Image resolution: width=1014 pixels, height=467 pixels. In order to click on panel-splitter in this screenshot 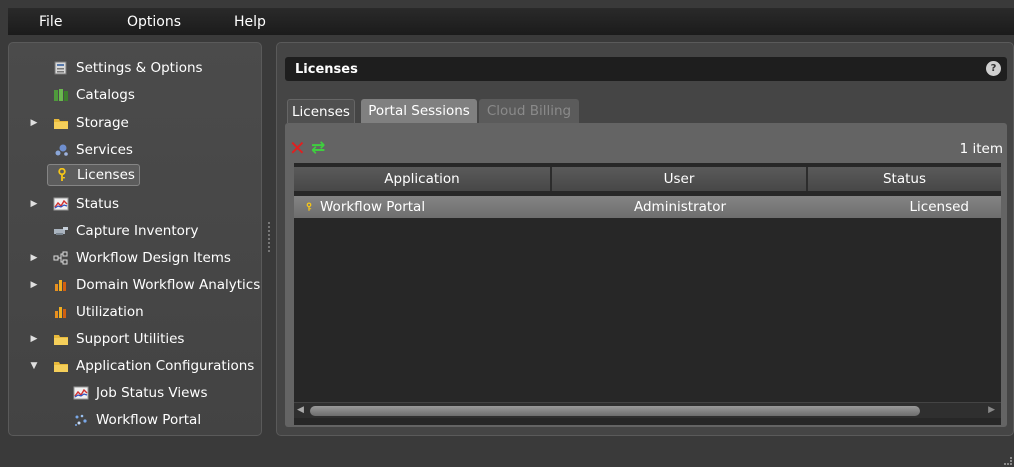, I will do `click(269, 237)`.